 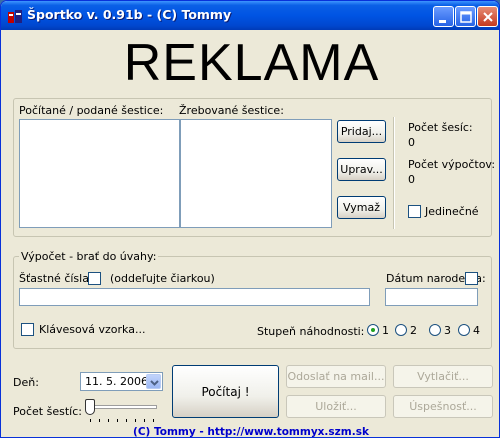 What do you see at coordinates (90, 407) in the screenshot?
I see `count-sixes-slider-thumb` at bounding box center [90, 407].